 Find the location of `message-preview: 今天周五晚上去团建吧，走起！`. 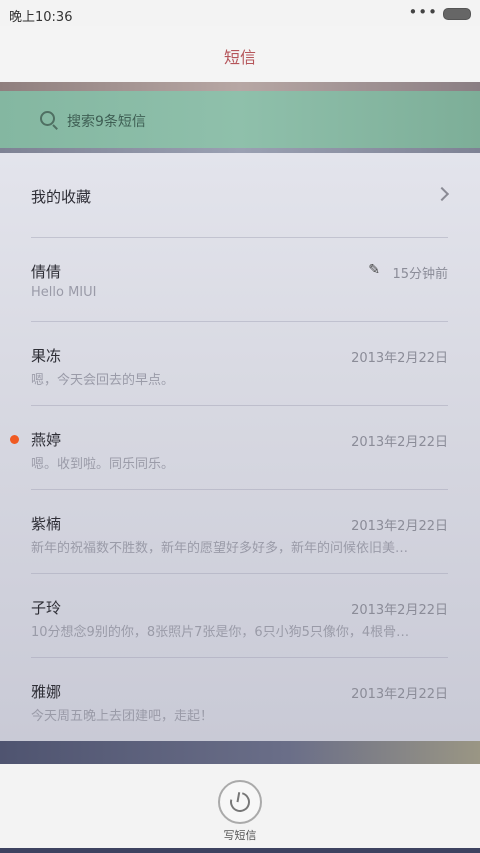

message-preview: 今天周五晚上去团建吧，走起！ is located at coordinates (122, 716).